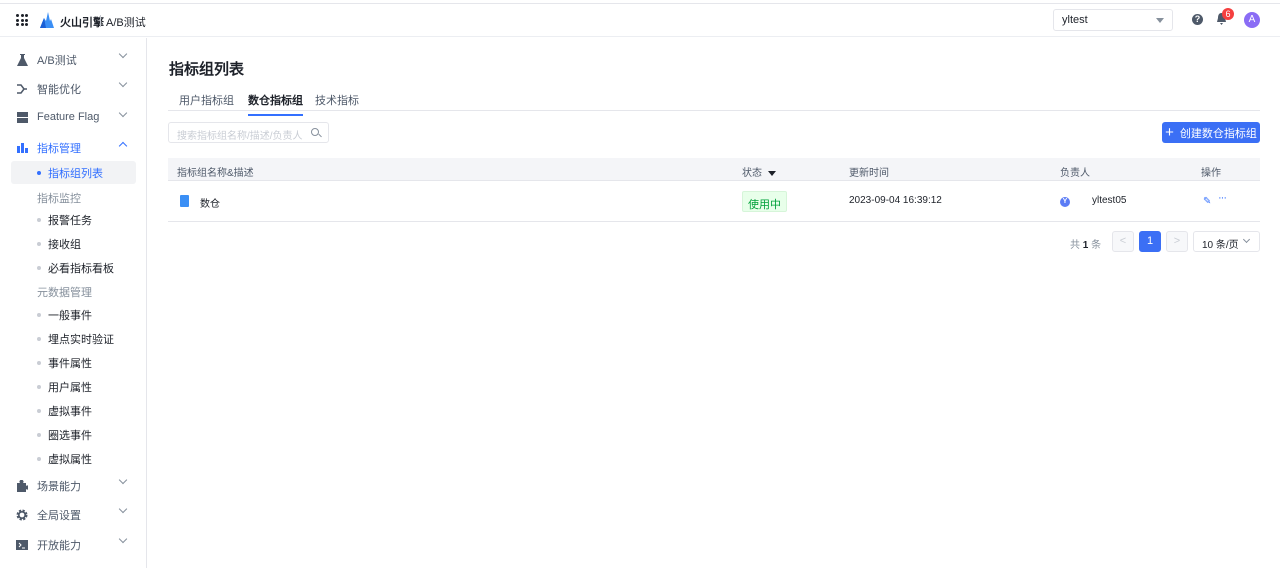 The height and width of the screenshot is (568, 1280). Describe the element at coordinates (22, 545) in the screenshot. I see `terminal-icon` at that location.